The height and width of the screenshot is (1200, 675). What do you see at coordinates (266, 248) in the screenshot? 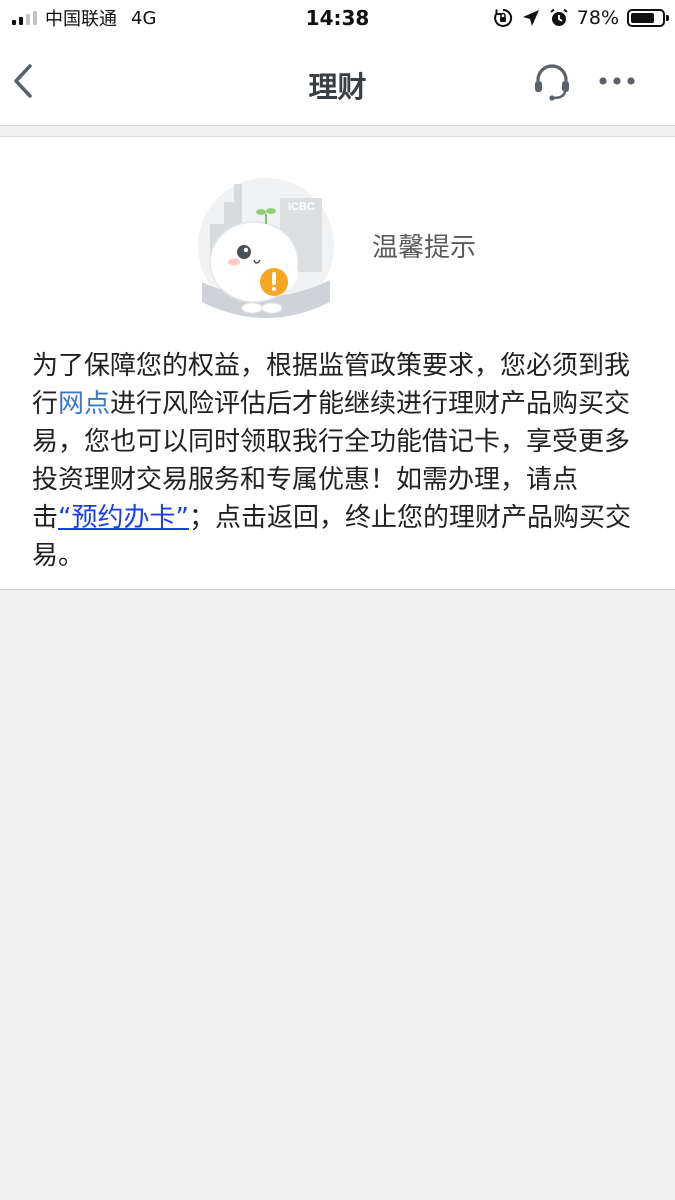
I see `mascot-icon: ICBC` at bounding box center [266, 248].